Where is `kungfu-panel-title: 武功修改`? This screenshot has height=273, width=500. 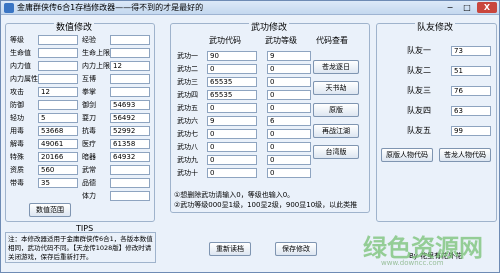 kungfu-panel-title: 武功修改 is located at coordinates (269, 28).